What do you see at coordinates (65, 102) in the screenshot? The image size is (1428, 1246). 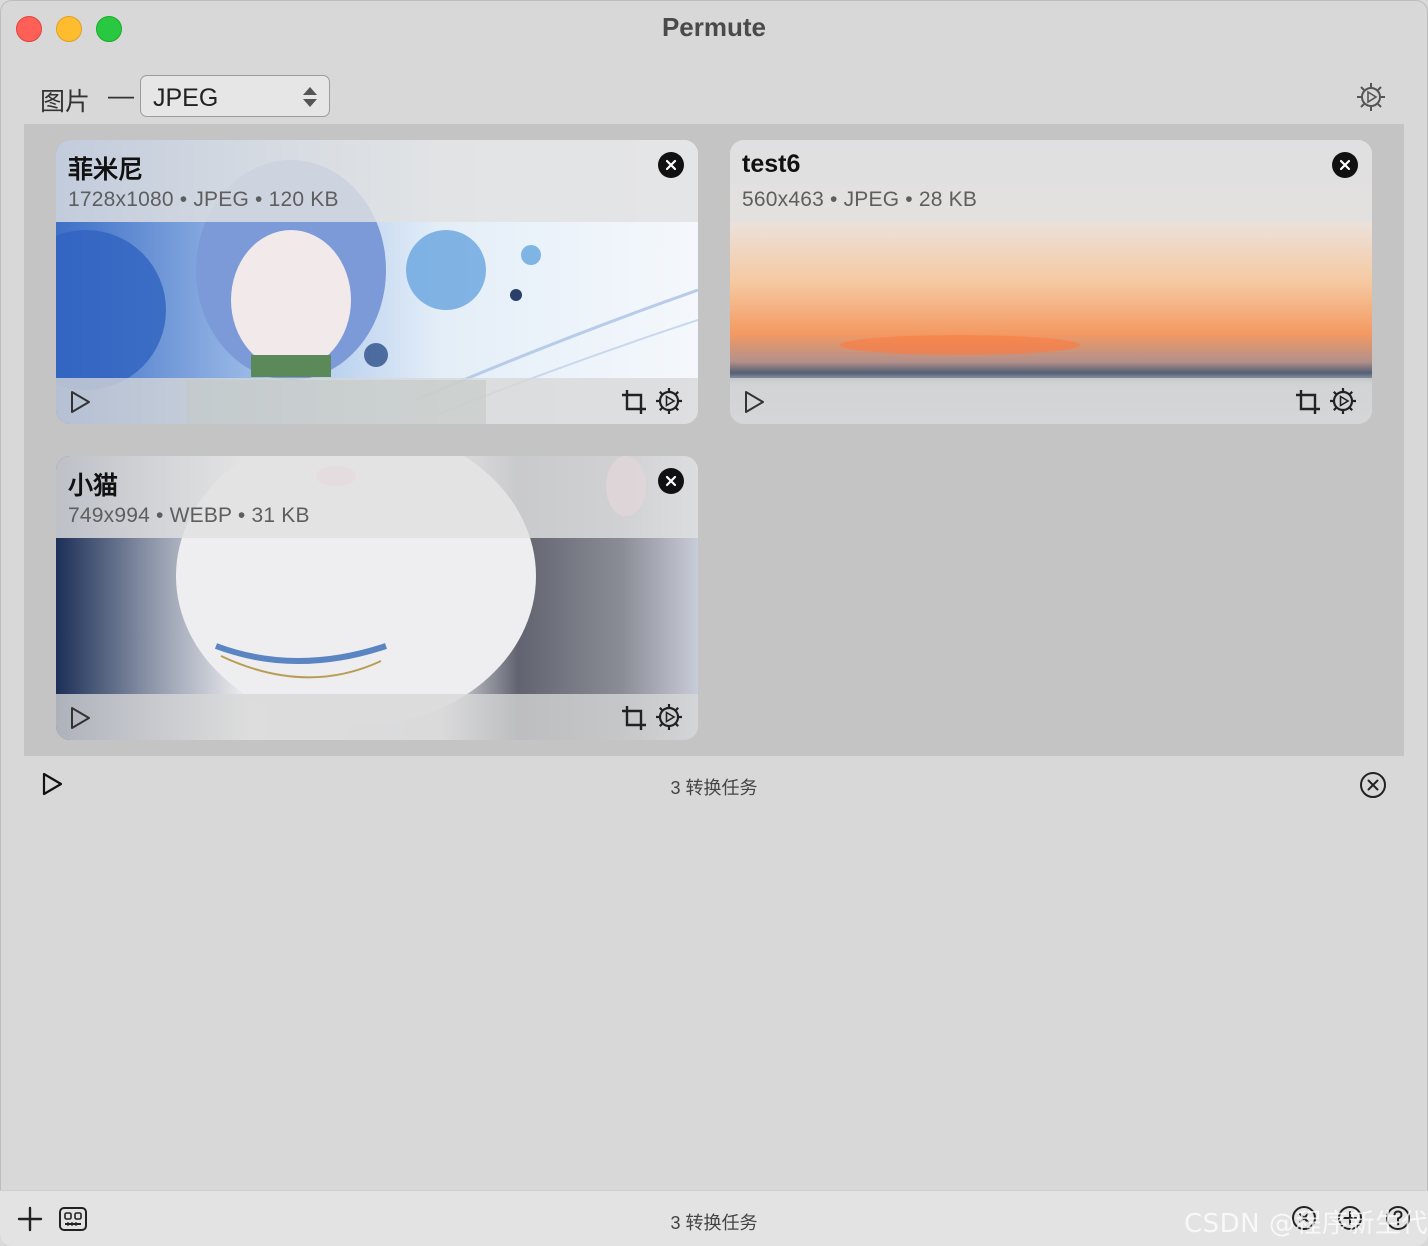 I see `media-type-label: 图片` at bounding box center [65, 102].